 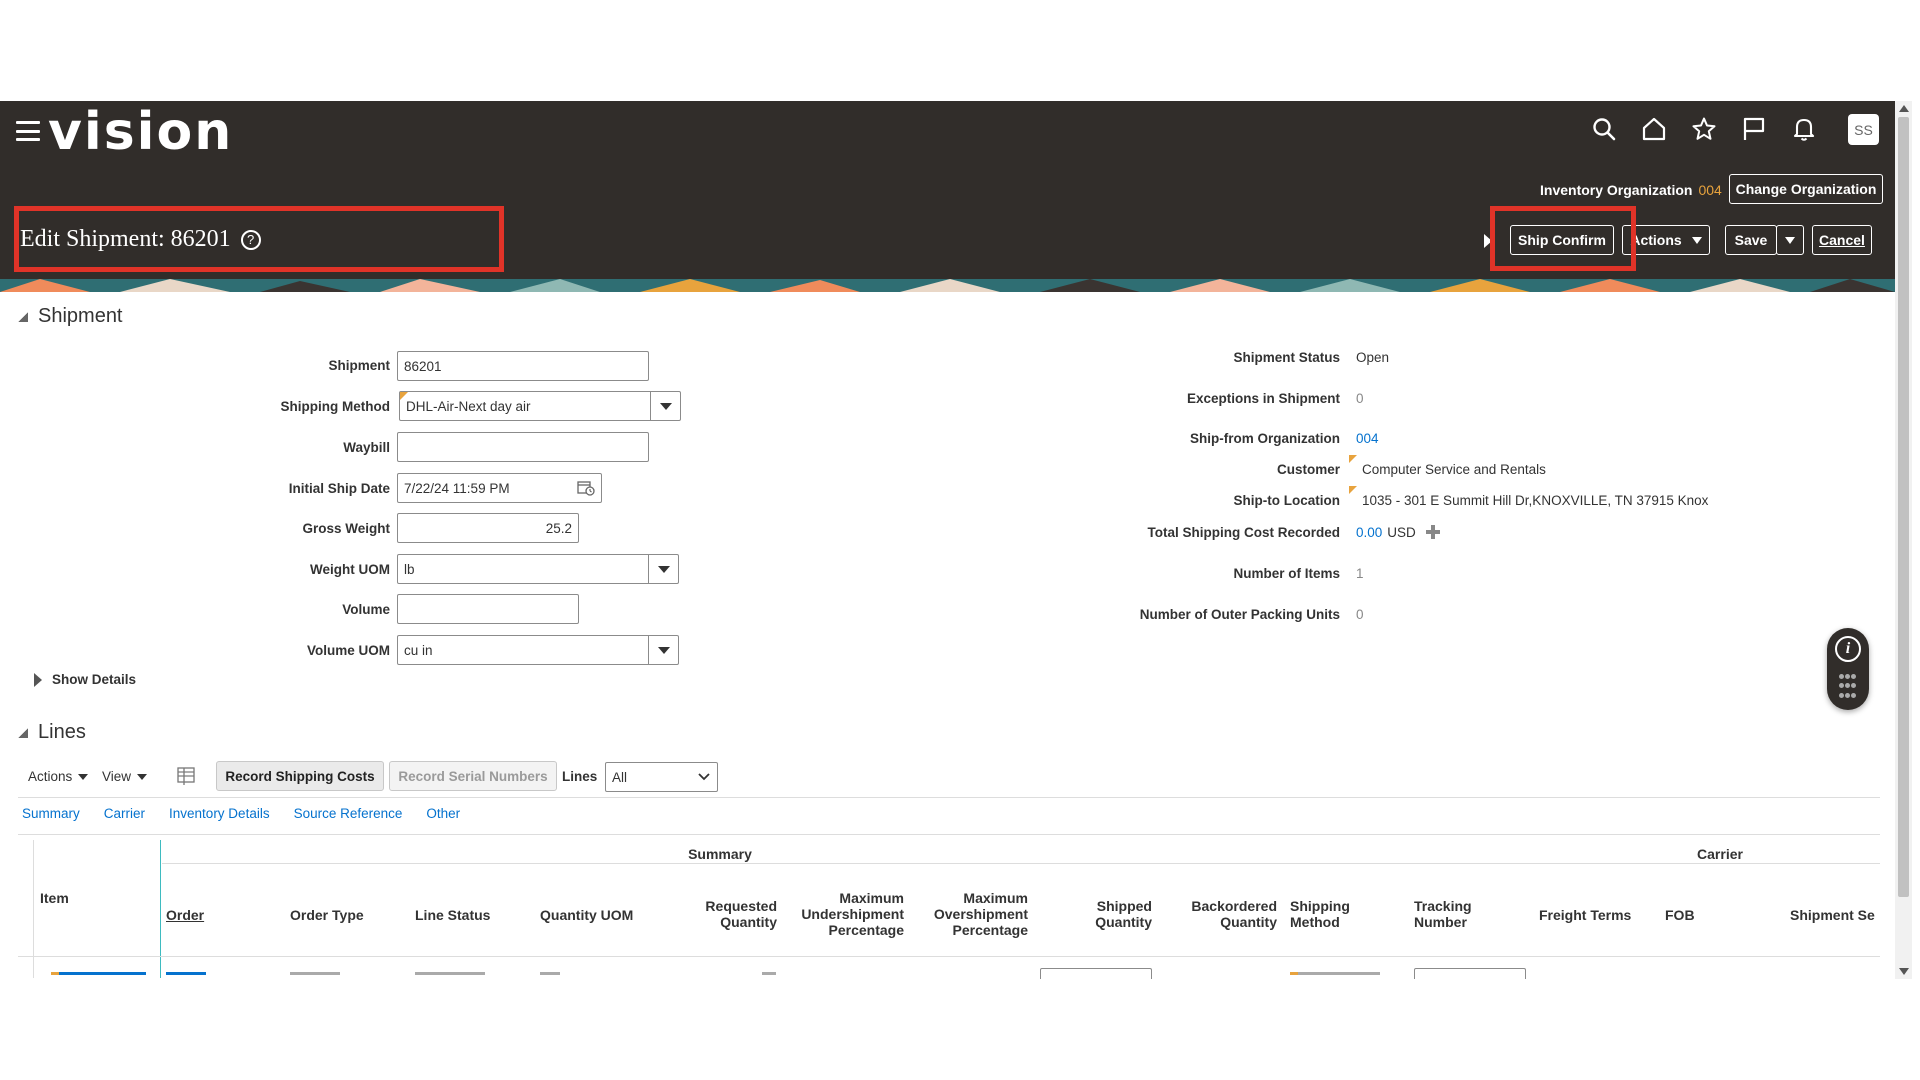 What do you see at coordinates (538, 650) in the screenshot?
I see `volume-uom-select: cu in` at bounding box center [538, 650].